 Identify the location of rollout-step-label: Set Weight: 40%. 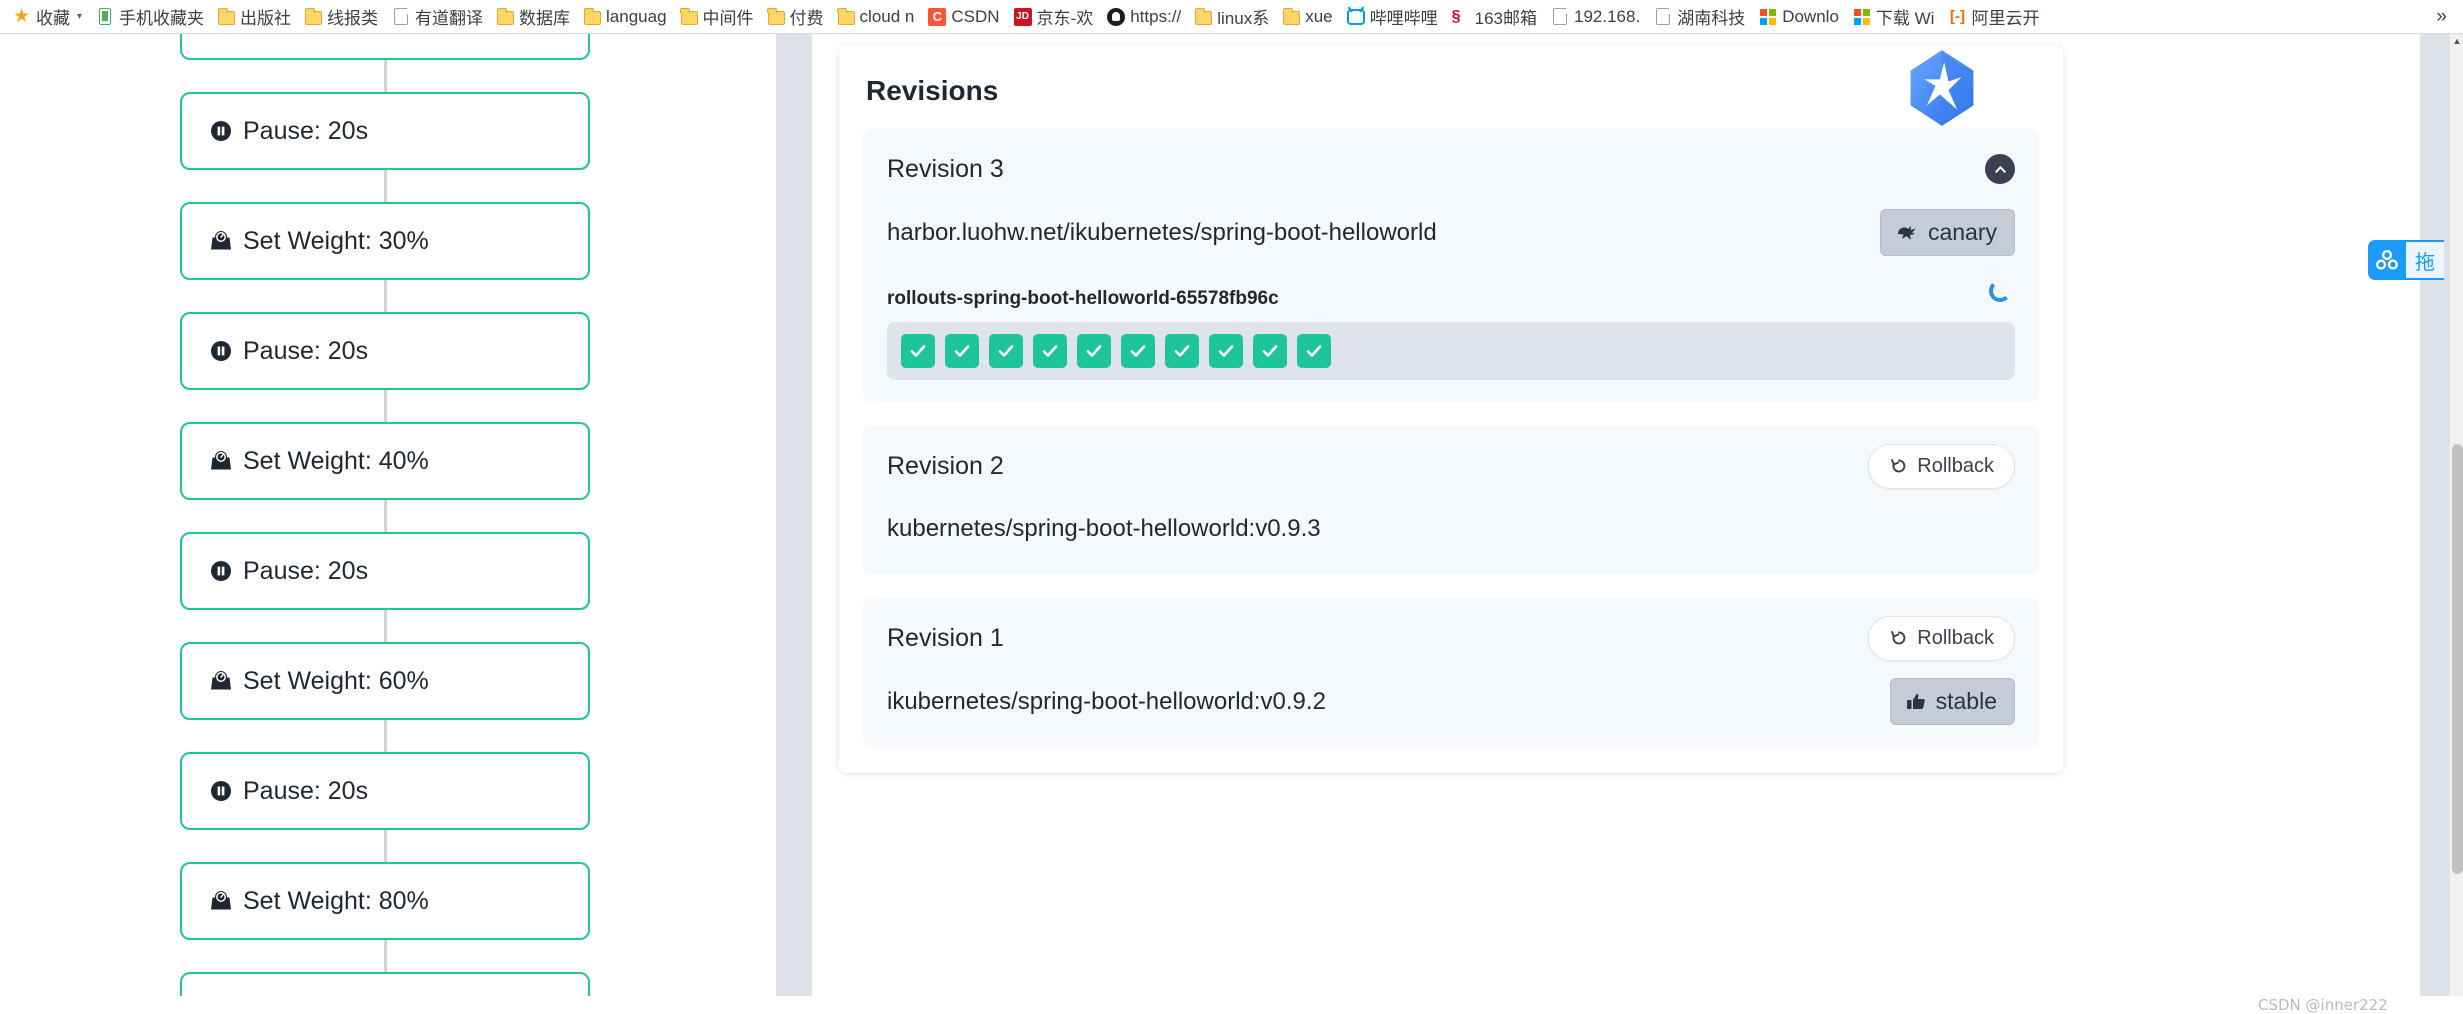
(336, 460).